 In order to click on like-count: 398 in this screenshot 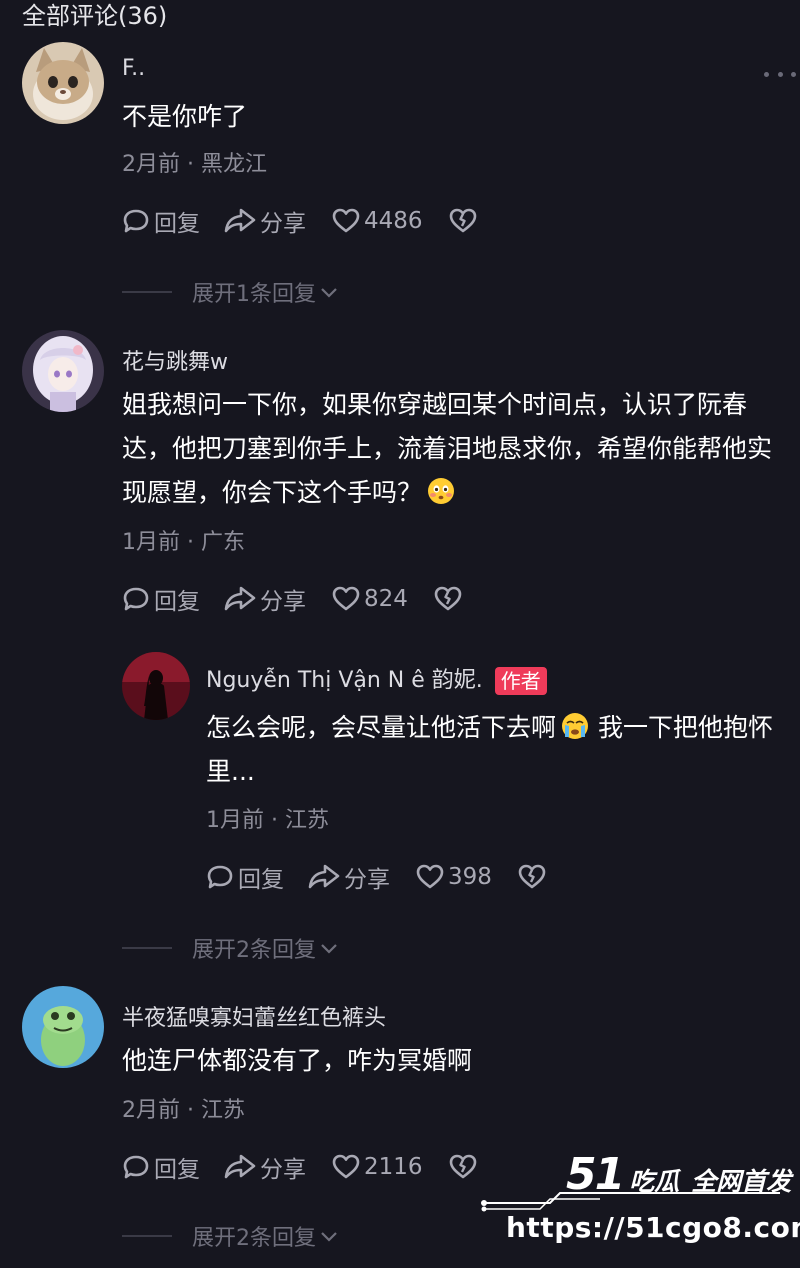, I will do `click(470, 877)`.